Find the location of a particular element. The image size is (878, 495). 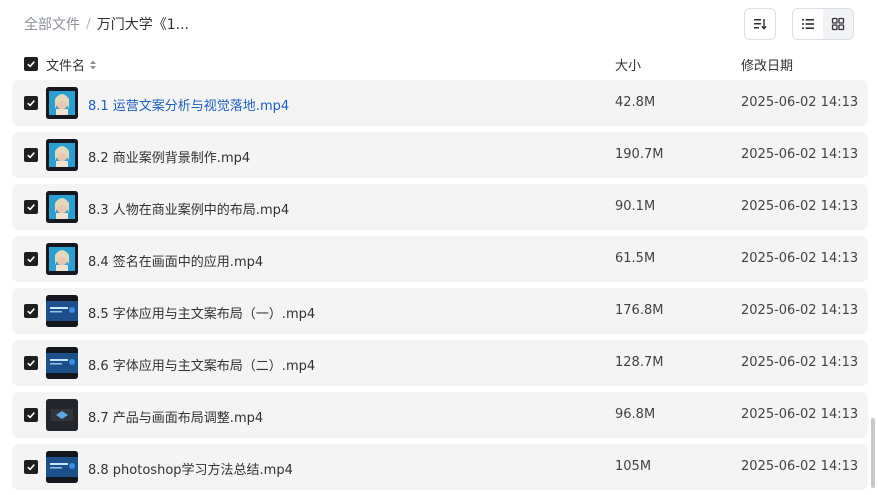

grid-view-icon is located at coordinates (838, 24).